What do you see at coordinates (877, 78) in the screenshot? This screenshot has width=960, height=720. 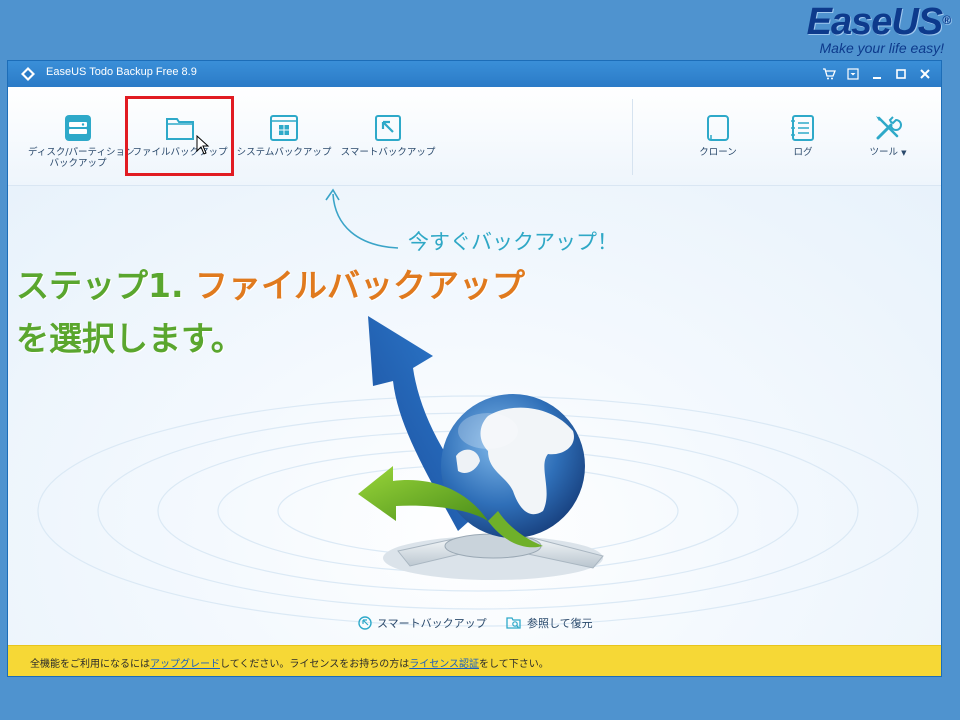 I see `minimize-icon` at bounding box center [877, 78].